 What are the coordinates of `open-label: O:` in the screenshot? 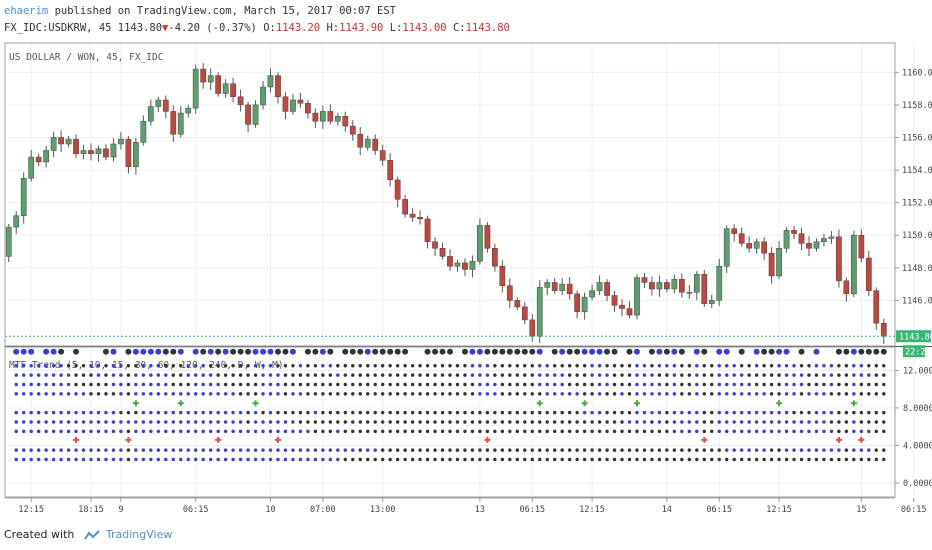 It's located at (269, 28).